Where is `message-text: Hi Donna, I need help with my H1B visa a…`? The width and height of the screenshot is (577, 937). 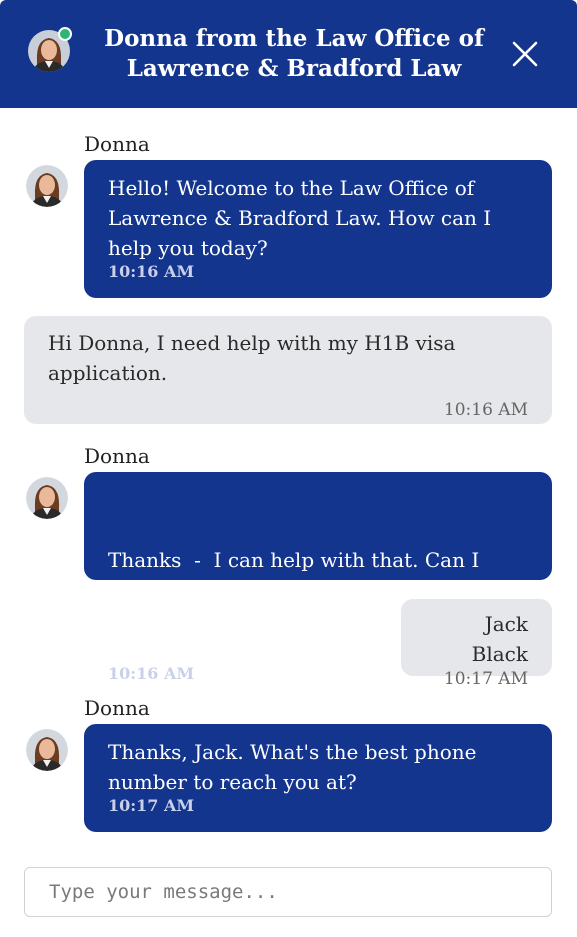
message-text: Hi Donna, I need help with my H1B visa a… is located at coordinates (252, 358).